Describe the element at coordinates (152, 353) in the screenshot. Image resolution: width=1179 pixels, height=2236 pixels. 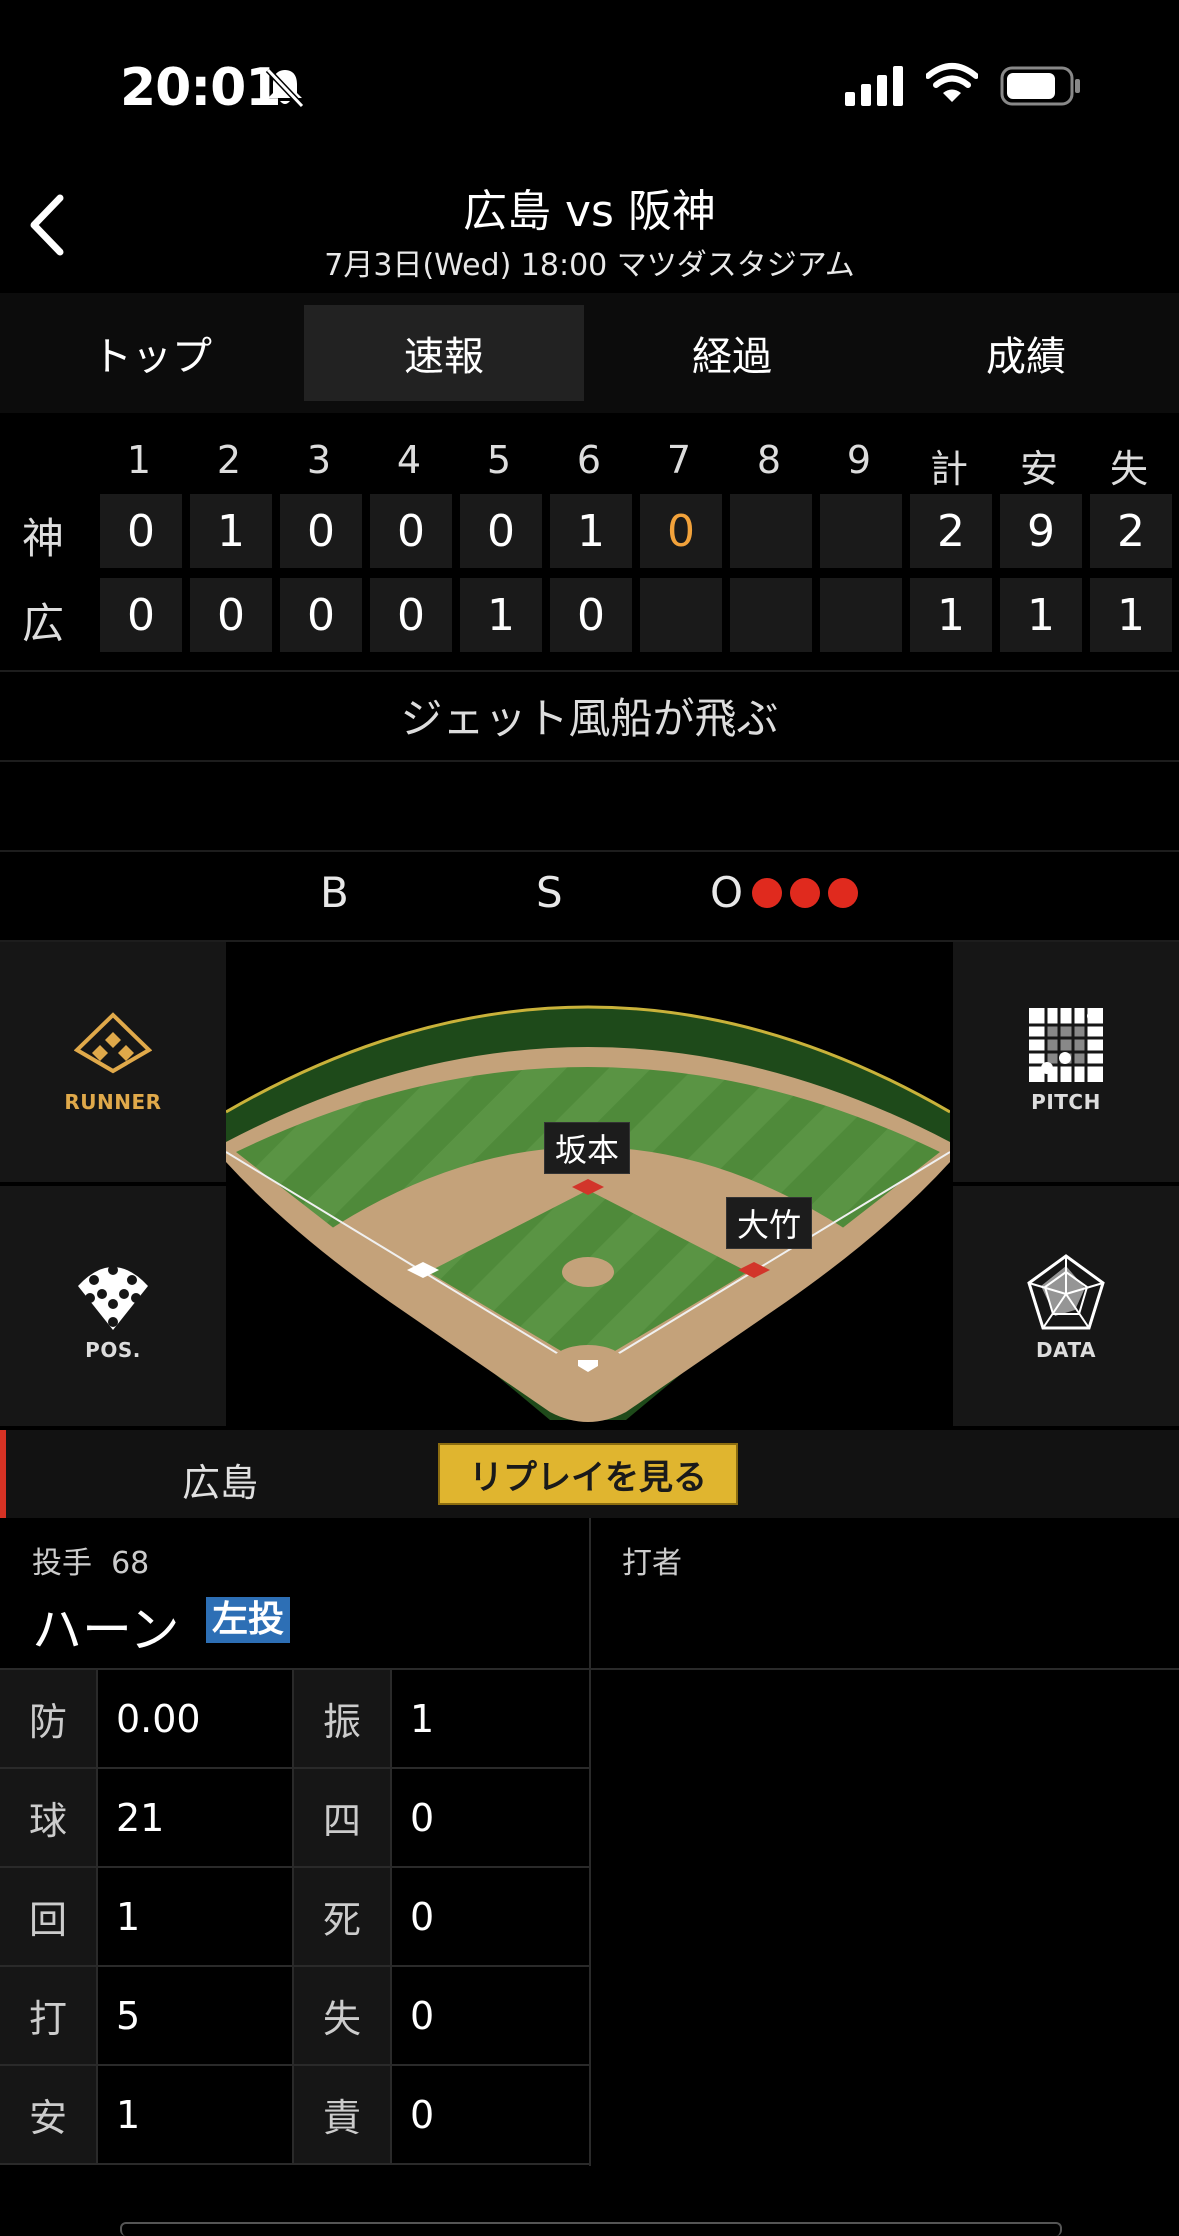
I see `tab-top: トップ` at that location.